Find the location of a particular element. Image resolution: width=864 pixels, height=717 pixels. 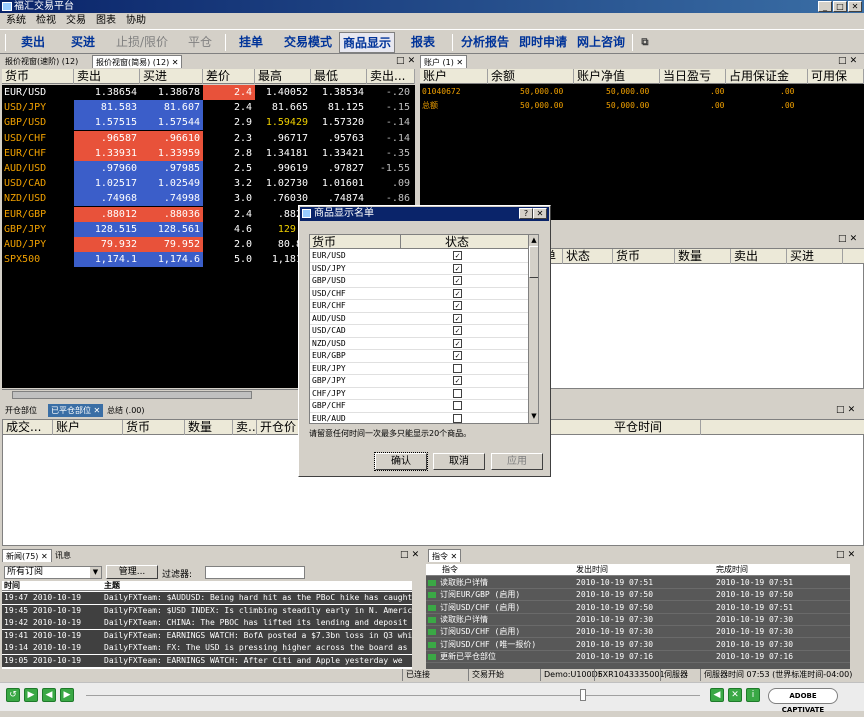

product-list-item: EUR/AUD is located at coordinates (419, 418).